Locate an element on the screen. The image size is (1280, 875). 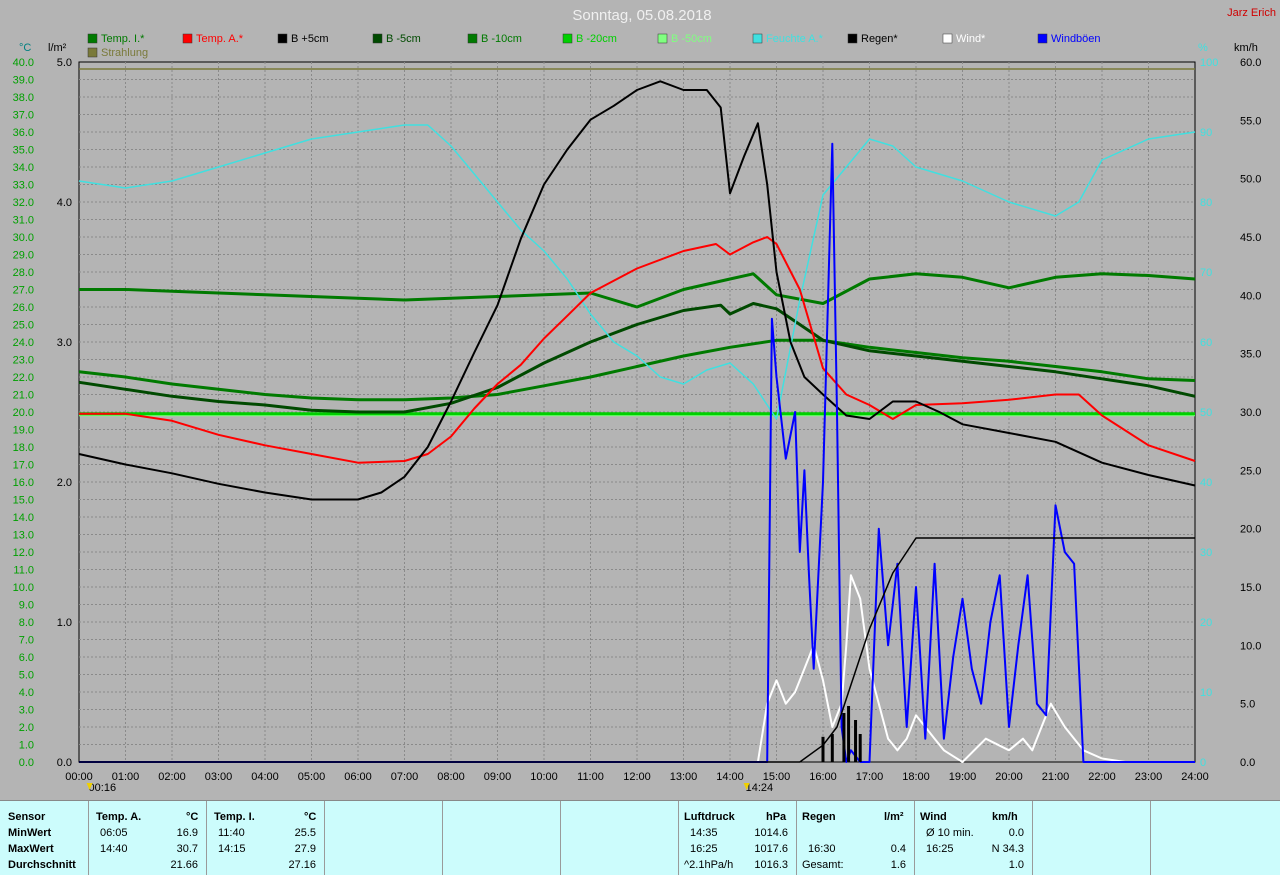
legend-label: B -10cm is located at coordinates (501, 39).